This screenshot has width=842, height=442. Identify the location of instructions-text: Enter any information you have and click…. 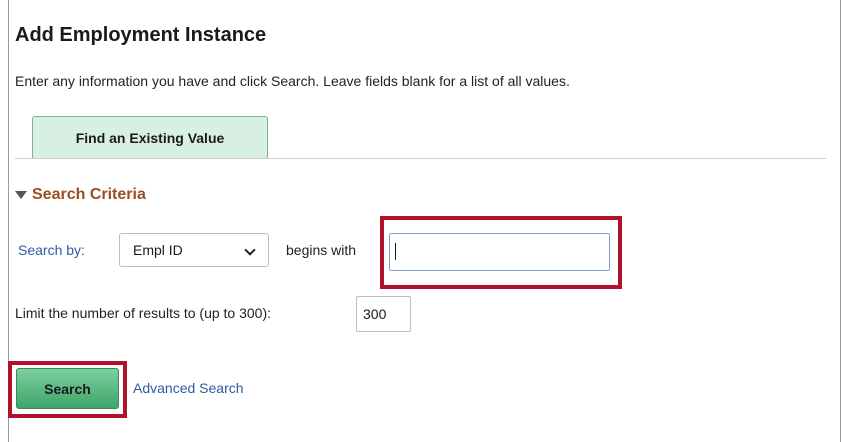
(292, 81).